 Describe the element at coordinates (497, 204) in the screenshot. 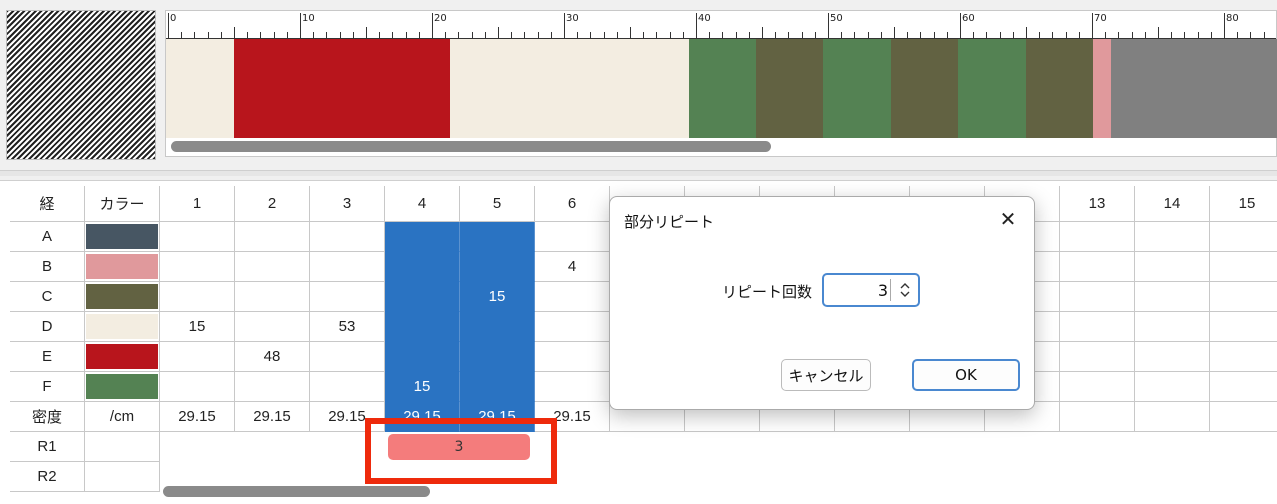

I see `column-header: 5` at that location.